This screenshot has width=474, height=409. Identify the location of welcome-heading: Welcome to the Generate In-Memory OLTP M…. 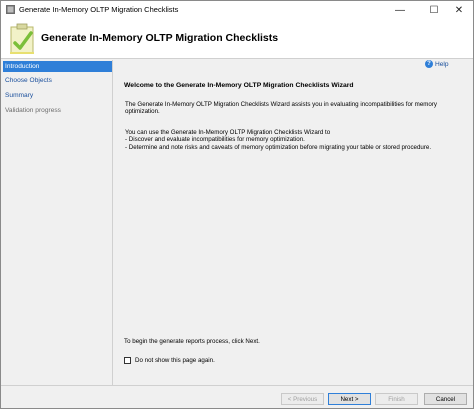
(239, 85).